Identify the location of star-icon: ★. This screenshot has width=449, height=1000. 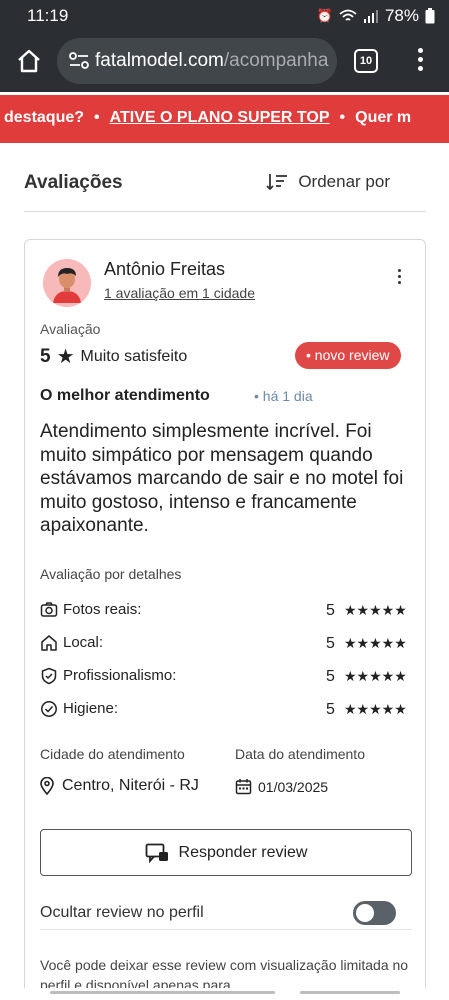
(65, 357).